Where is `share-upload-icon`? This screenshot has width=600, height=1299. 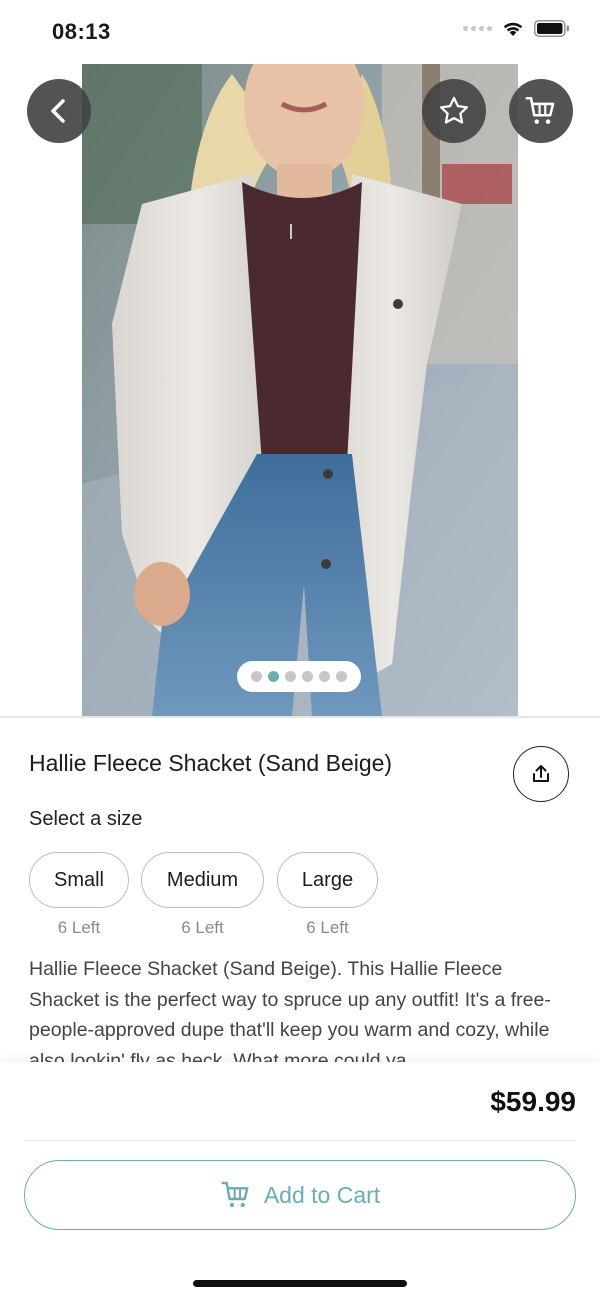
share-upload-icon is located at coordinates (541, 773).